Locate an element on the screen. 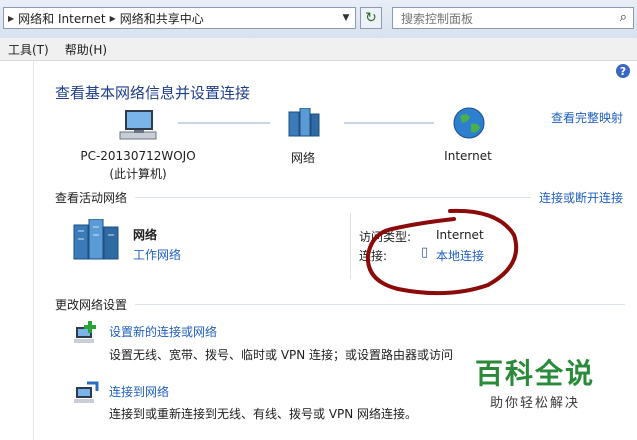  breadcrumb-item-sharing-center: 网络和共享中心 is located at coordinates (162, 18).